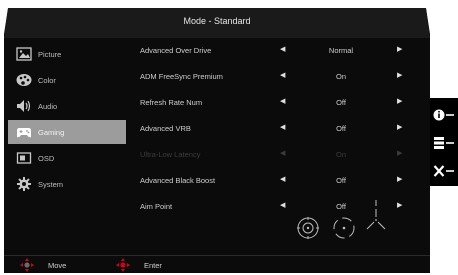  Describe the element at coordinates (444, 145) in the screenshot. I see `menu-key-icon` at that location.